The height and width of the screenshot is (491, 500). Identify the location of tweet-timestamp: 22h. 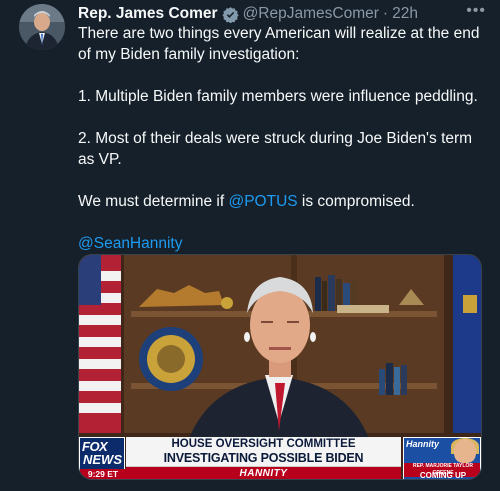
(405, 14).